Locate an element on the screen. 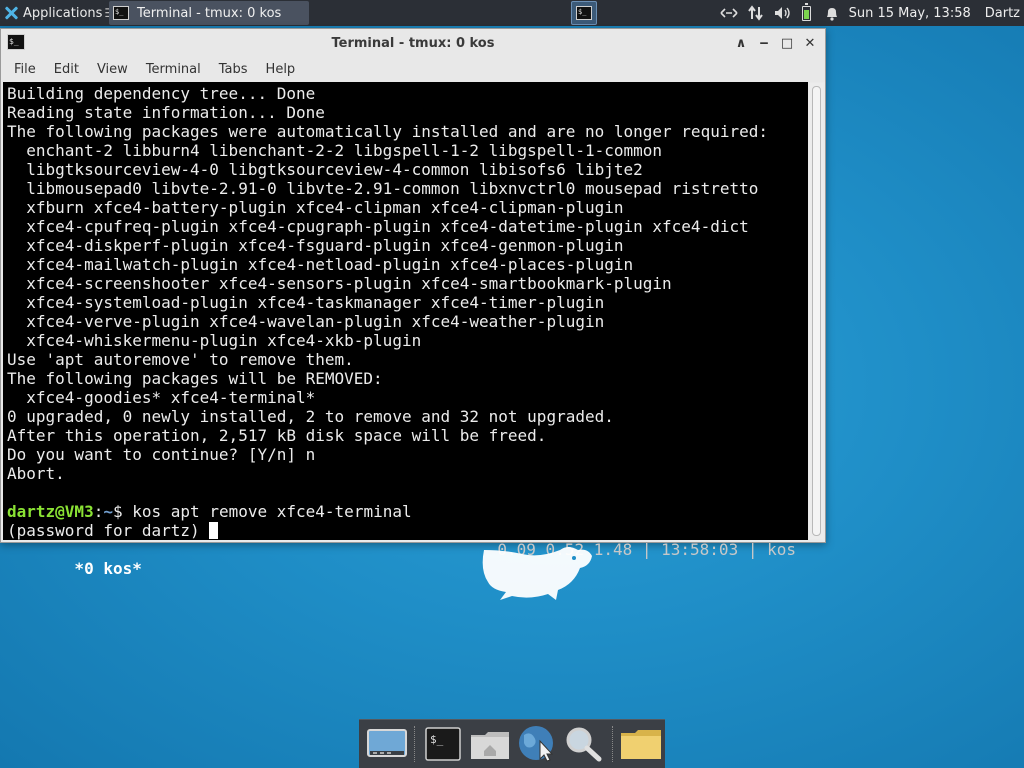 This screenshot has width=1024, height=768. dock-panel: $_ is located at coordinates (512, 743).